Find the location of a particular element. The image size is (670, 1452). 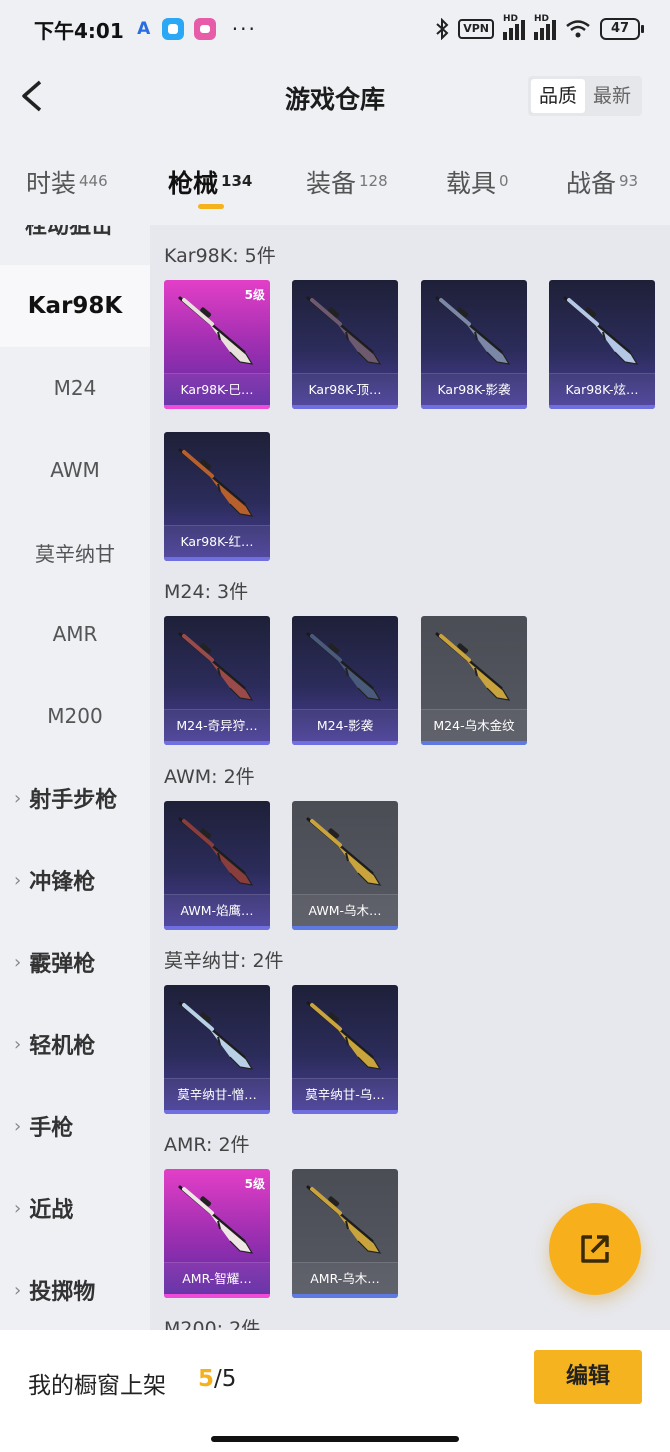

tab-supplies: 战备 93 is located at coordinates (602, 182).